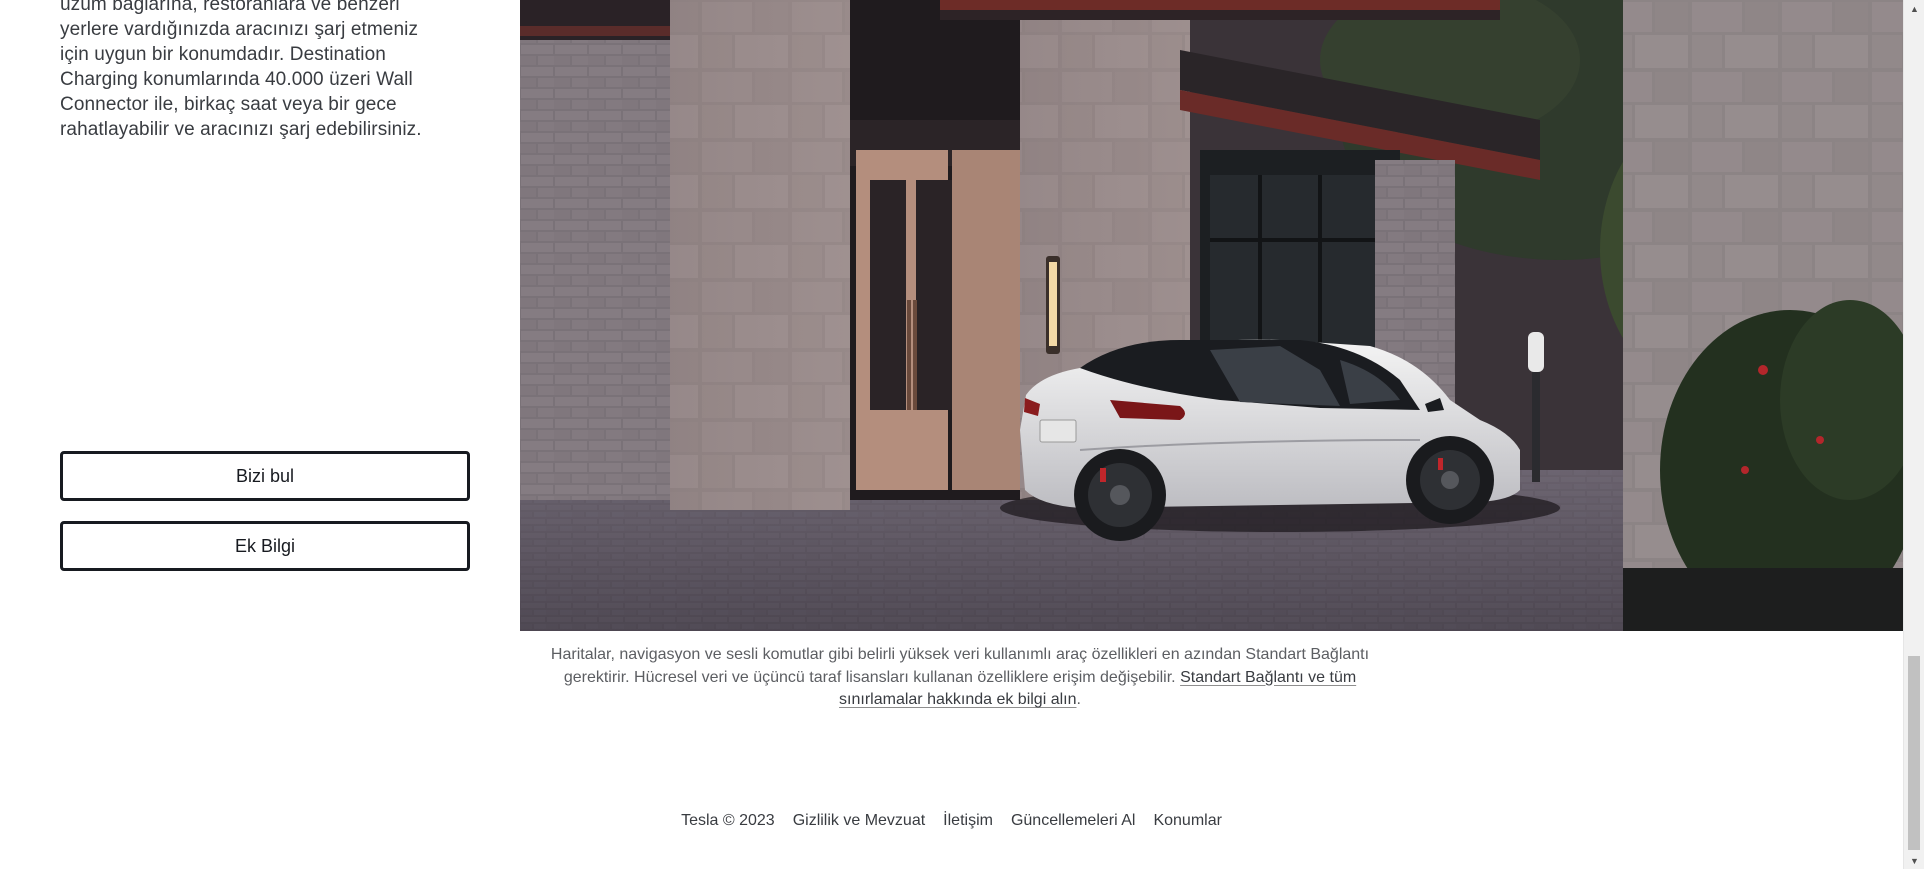  What do you see at coordinates (1914, 8) in the screenshot?
I see `scroll-up-arrow-icon: ▲` at bounding box center [1914, 8].